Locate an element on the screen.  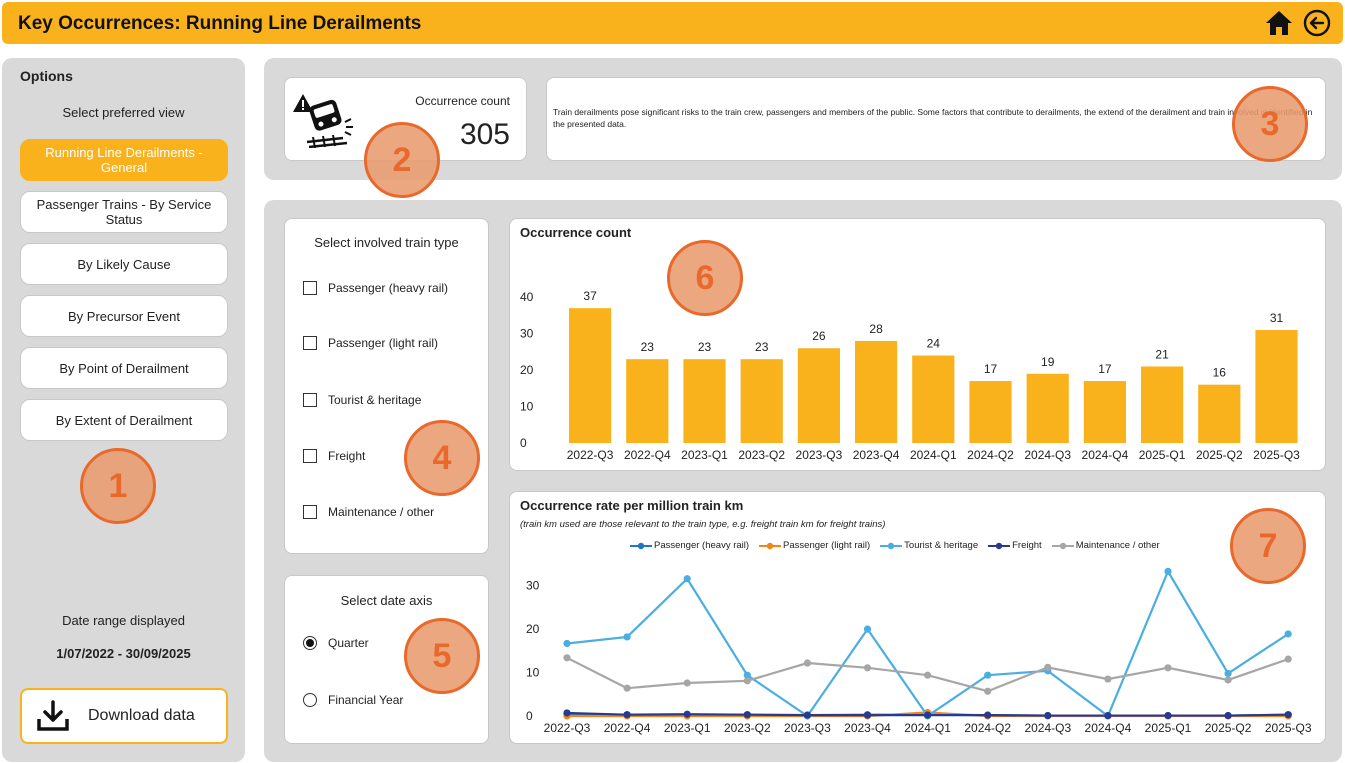
radio-unselected-icon is located at coordinates (310, 700).